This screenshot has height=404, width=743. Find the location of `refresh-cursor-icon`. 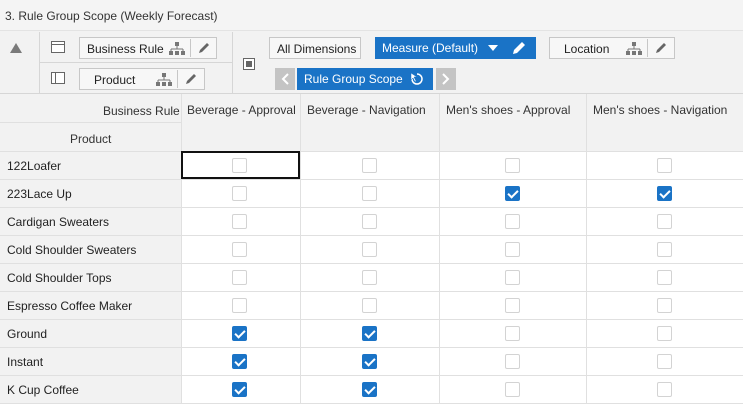

refresh-cursor-icon is located at coordinates (416, 78).